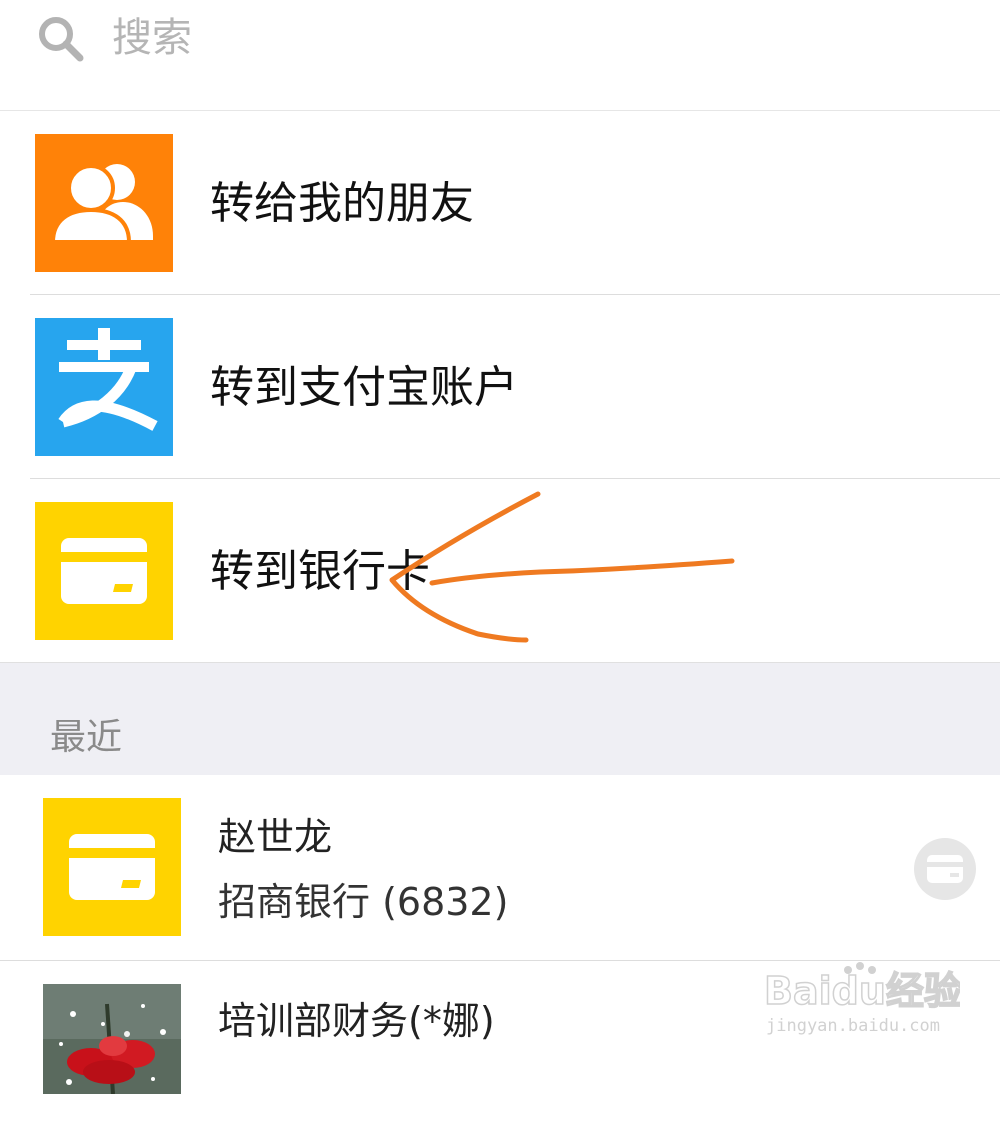  What do you see at coordinates (364, 387) in the screenshot?
I see `transfer-to-alipay-label: 转到支付宝账户` at bounding box center [364, 387].